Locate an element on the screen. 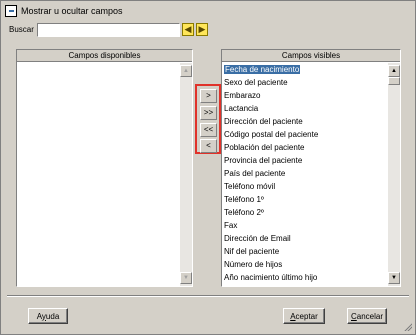  list-item: Fax is located at coordinates (311, 225).